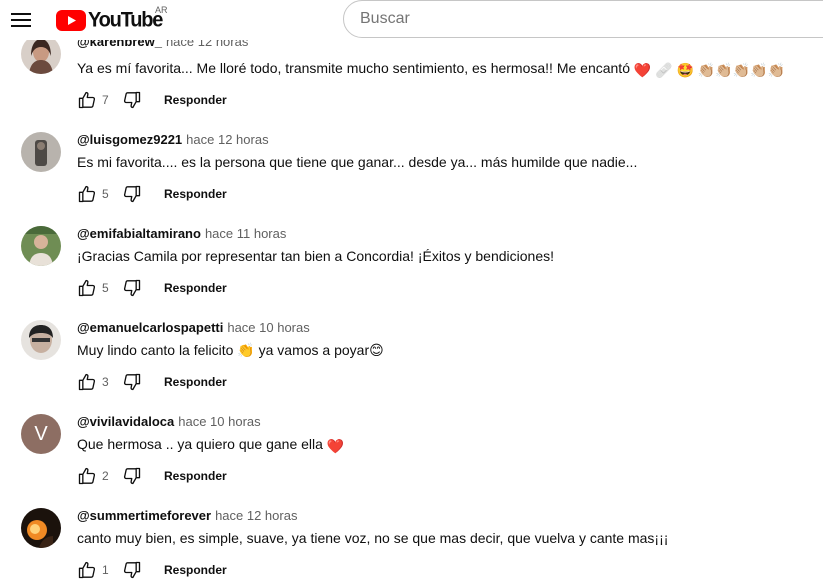 The height and width of the screenshot is (580, 823). Describe the element at coordinates (152, 570) in the screenshot. I see `comment-actions: 1 Responder` at that location.